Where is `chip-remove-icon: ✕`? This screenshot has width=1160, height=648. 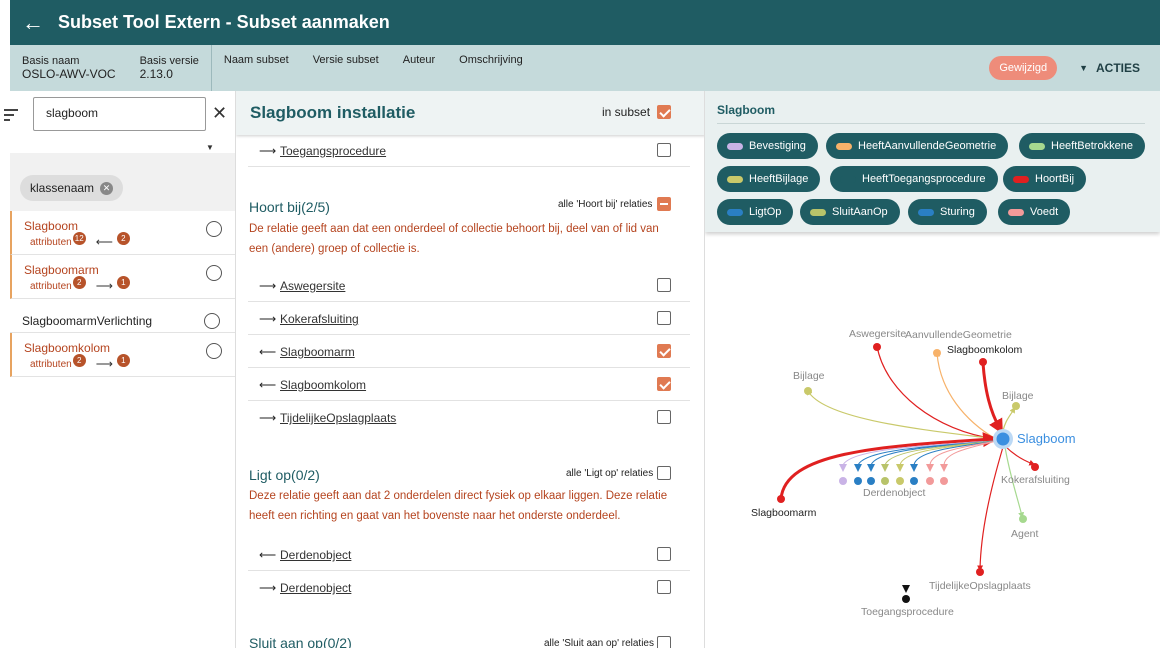
chip-remove-icon: ✕ is located at coordinates (107, 188).